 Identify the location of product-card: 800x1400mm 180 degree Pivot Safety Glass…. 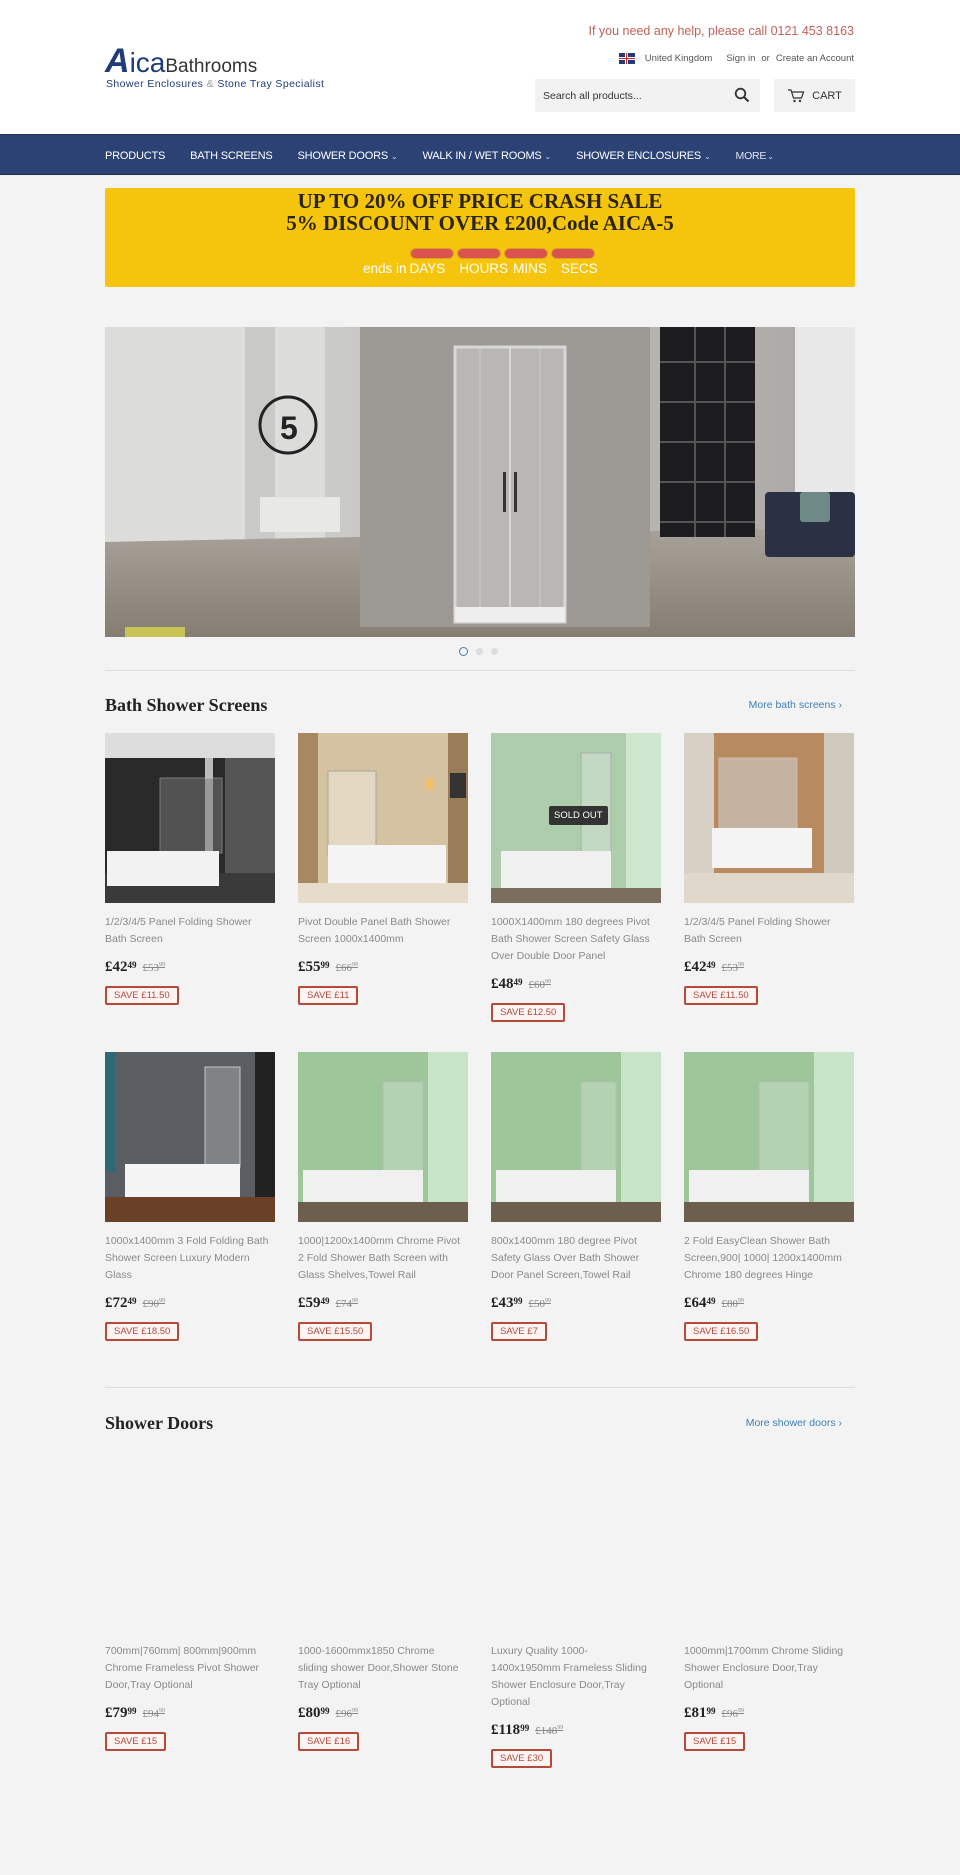
(576, 1196).